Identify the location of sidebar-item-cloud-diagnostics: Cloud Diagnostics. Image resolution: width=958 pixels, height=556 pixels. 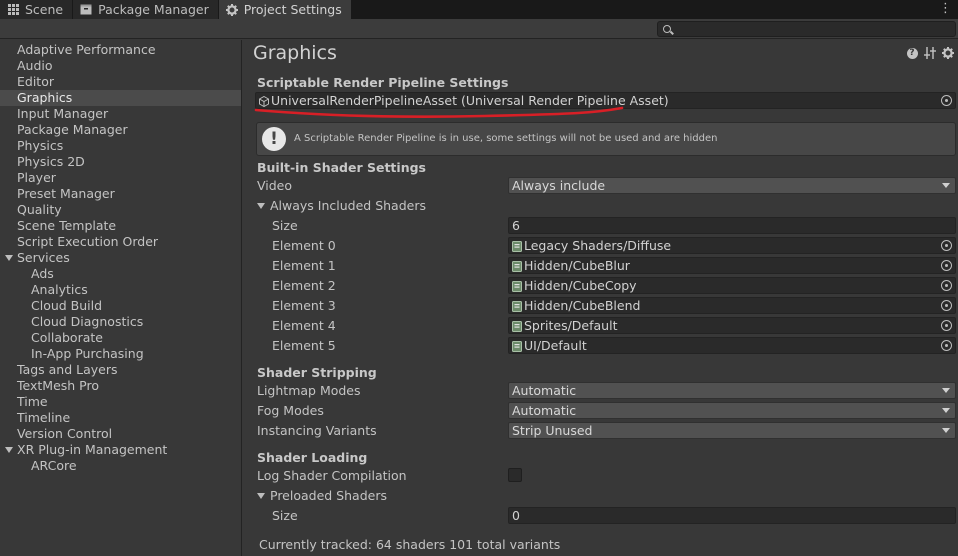
(120, 322).